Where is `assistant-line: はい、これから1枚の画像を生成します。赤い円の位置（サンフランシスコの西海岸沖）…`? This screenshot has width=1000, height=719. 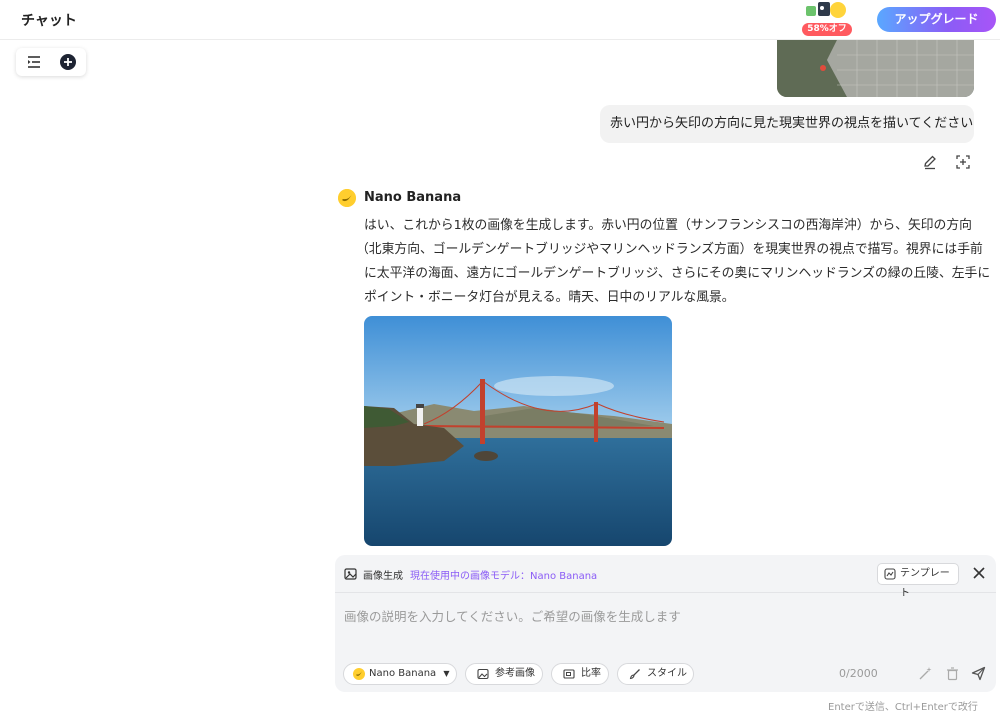
assistant-line: はい、これから1枚の画像を生成します。赤い円の位置（サンフランシスコの西海岸沖）… is located at coordinates (668, 225).